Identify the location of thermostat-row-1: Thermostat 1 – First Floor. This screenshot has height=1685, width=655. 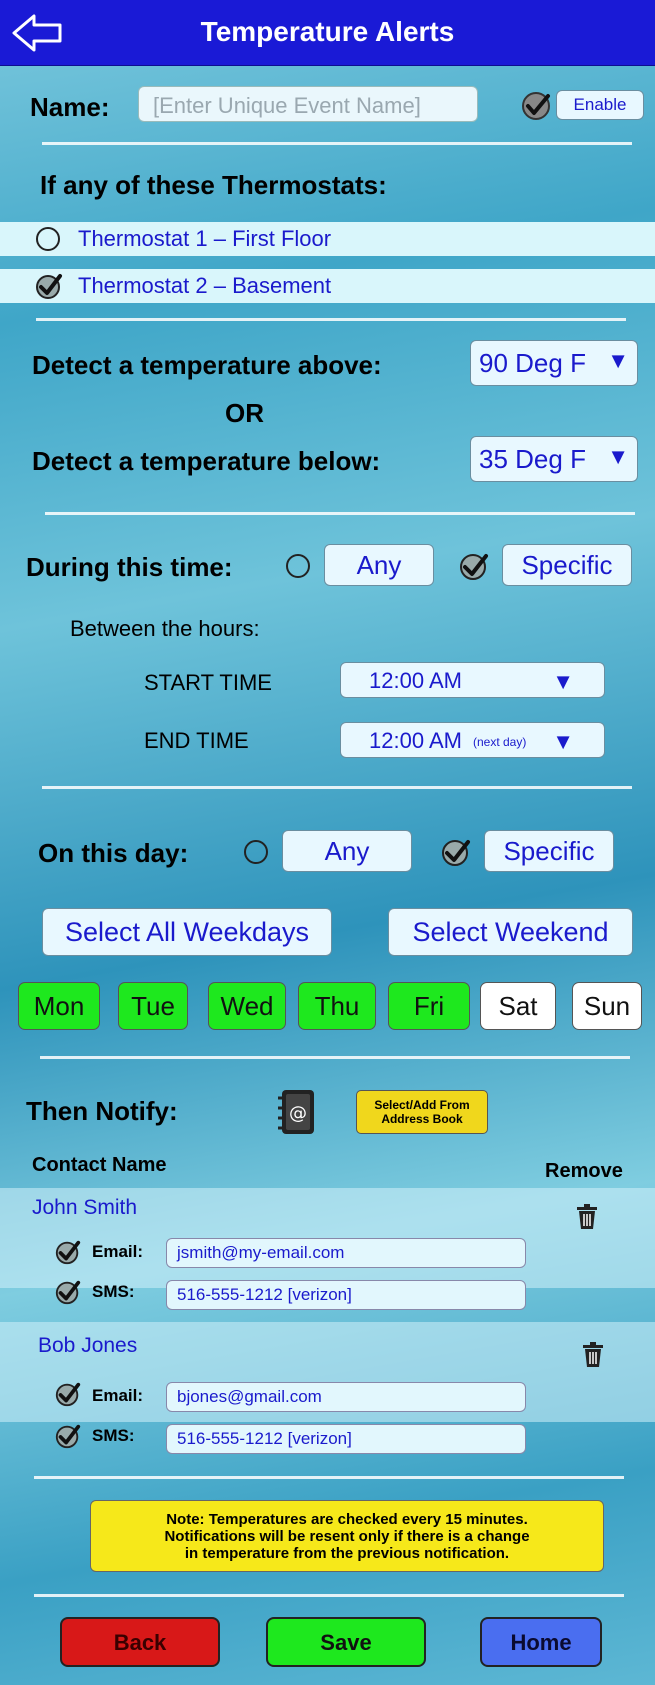
(327, 239).